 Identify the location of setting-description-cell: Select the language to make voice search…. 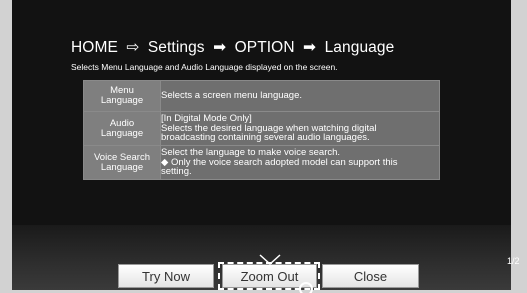
(300, 162).